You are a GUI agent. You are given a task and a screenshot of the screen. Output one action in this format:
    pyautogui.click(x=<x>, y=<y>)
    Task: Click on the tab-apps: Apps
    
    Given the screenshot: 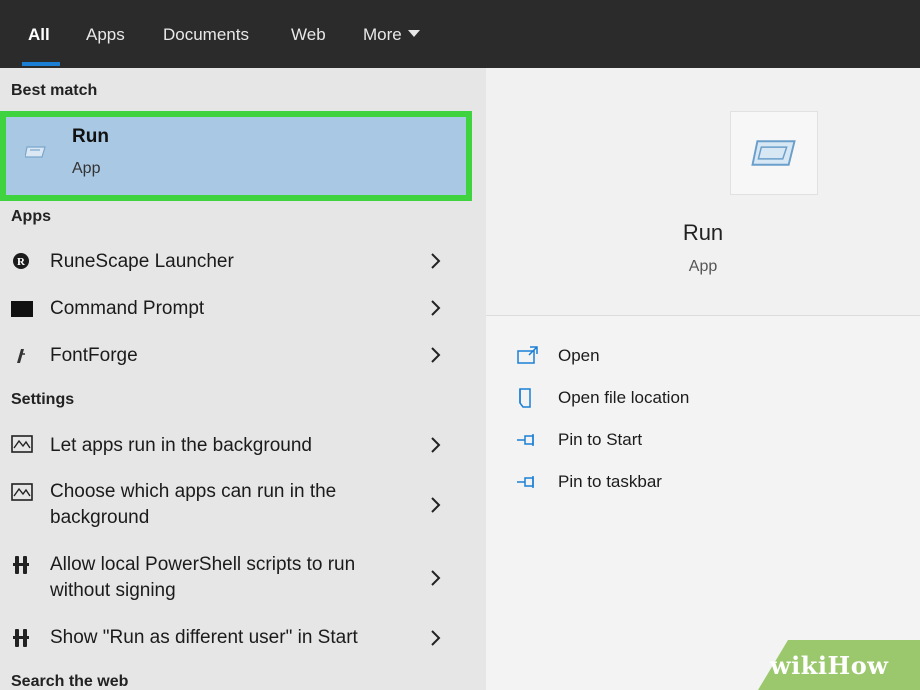 What is the action you would take?
    pyautogui.click(x=105, y=35)
    